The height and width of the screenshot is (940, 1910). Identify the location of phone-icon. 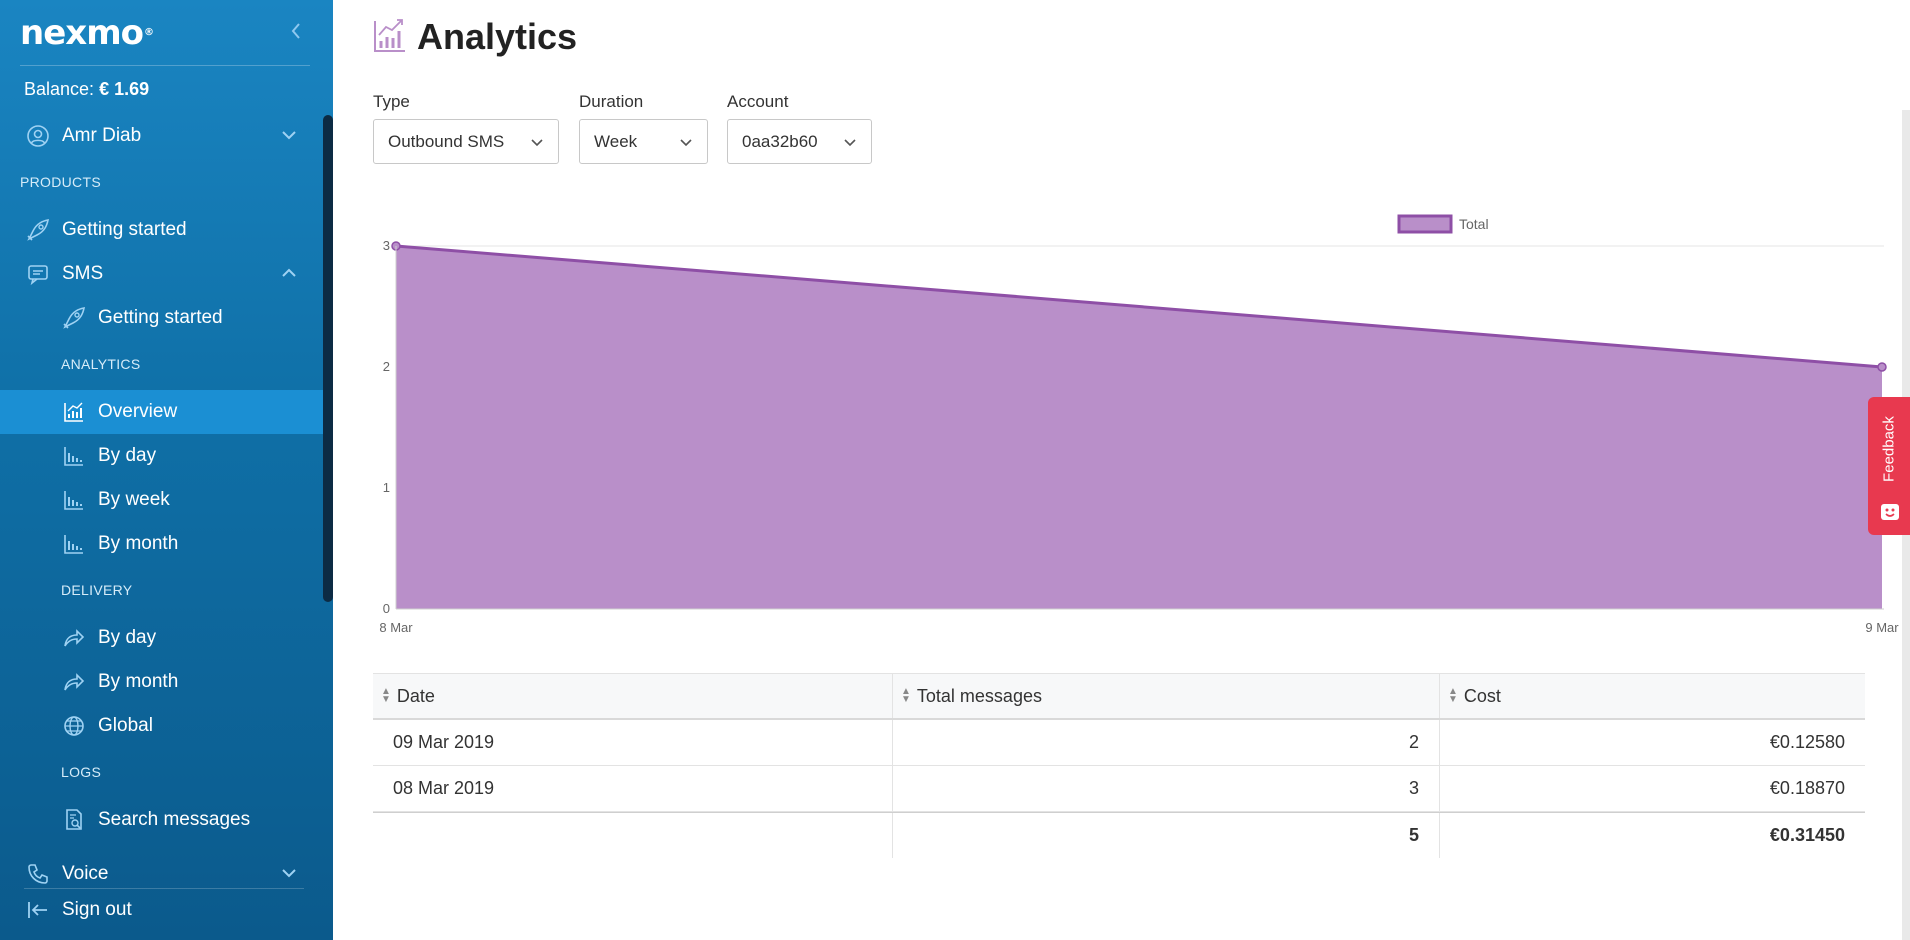
(38, 874).